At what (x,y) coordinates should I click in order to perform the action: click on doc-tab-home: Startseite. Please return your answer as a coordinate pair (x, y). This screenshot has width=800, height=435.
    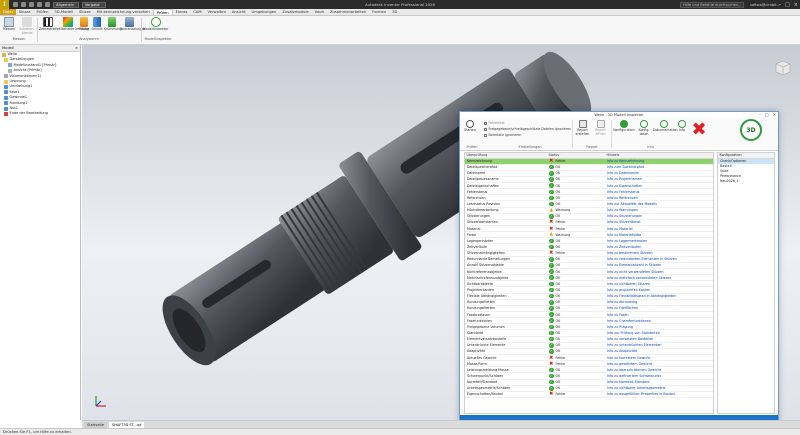
    Looking at the image, I should click on (96, 424).